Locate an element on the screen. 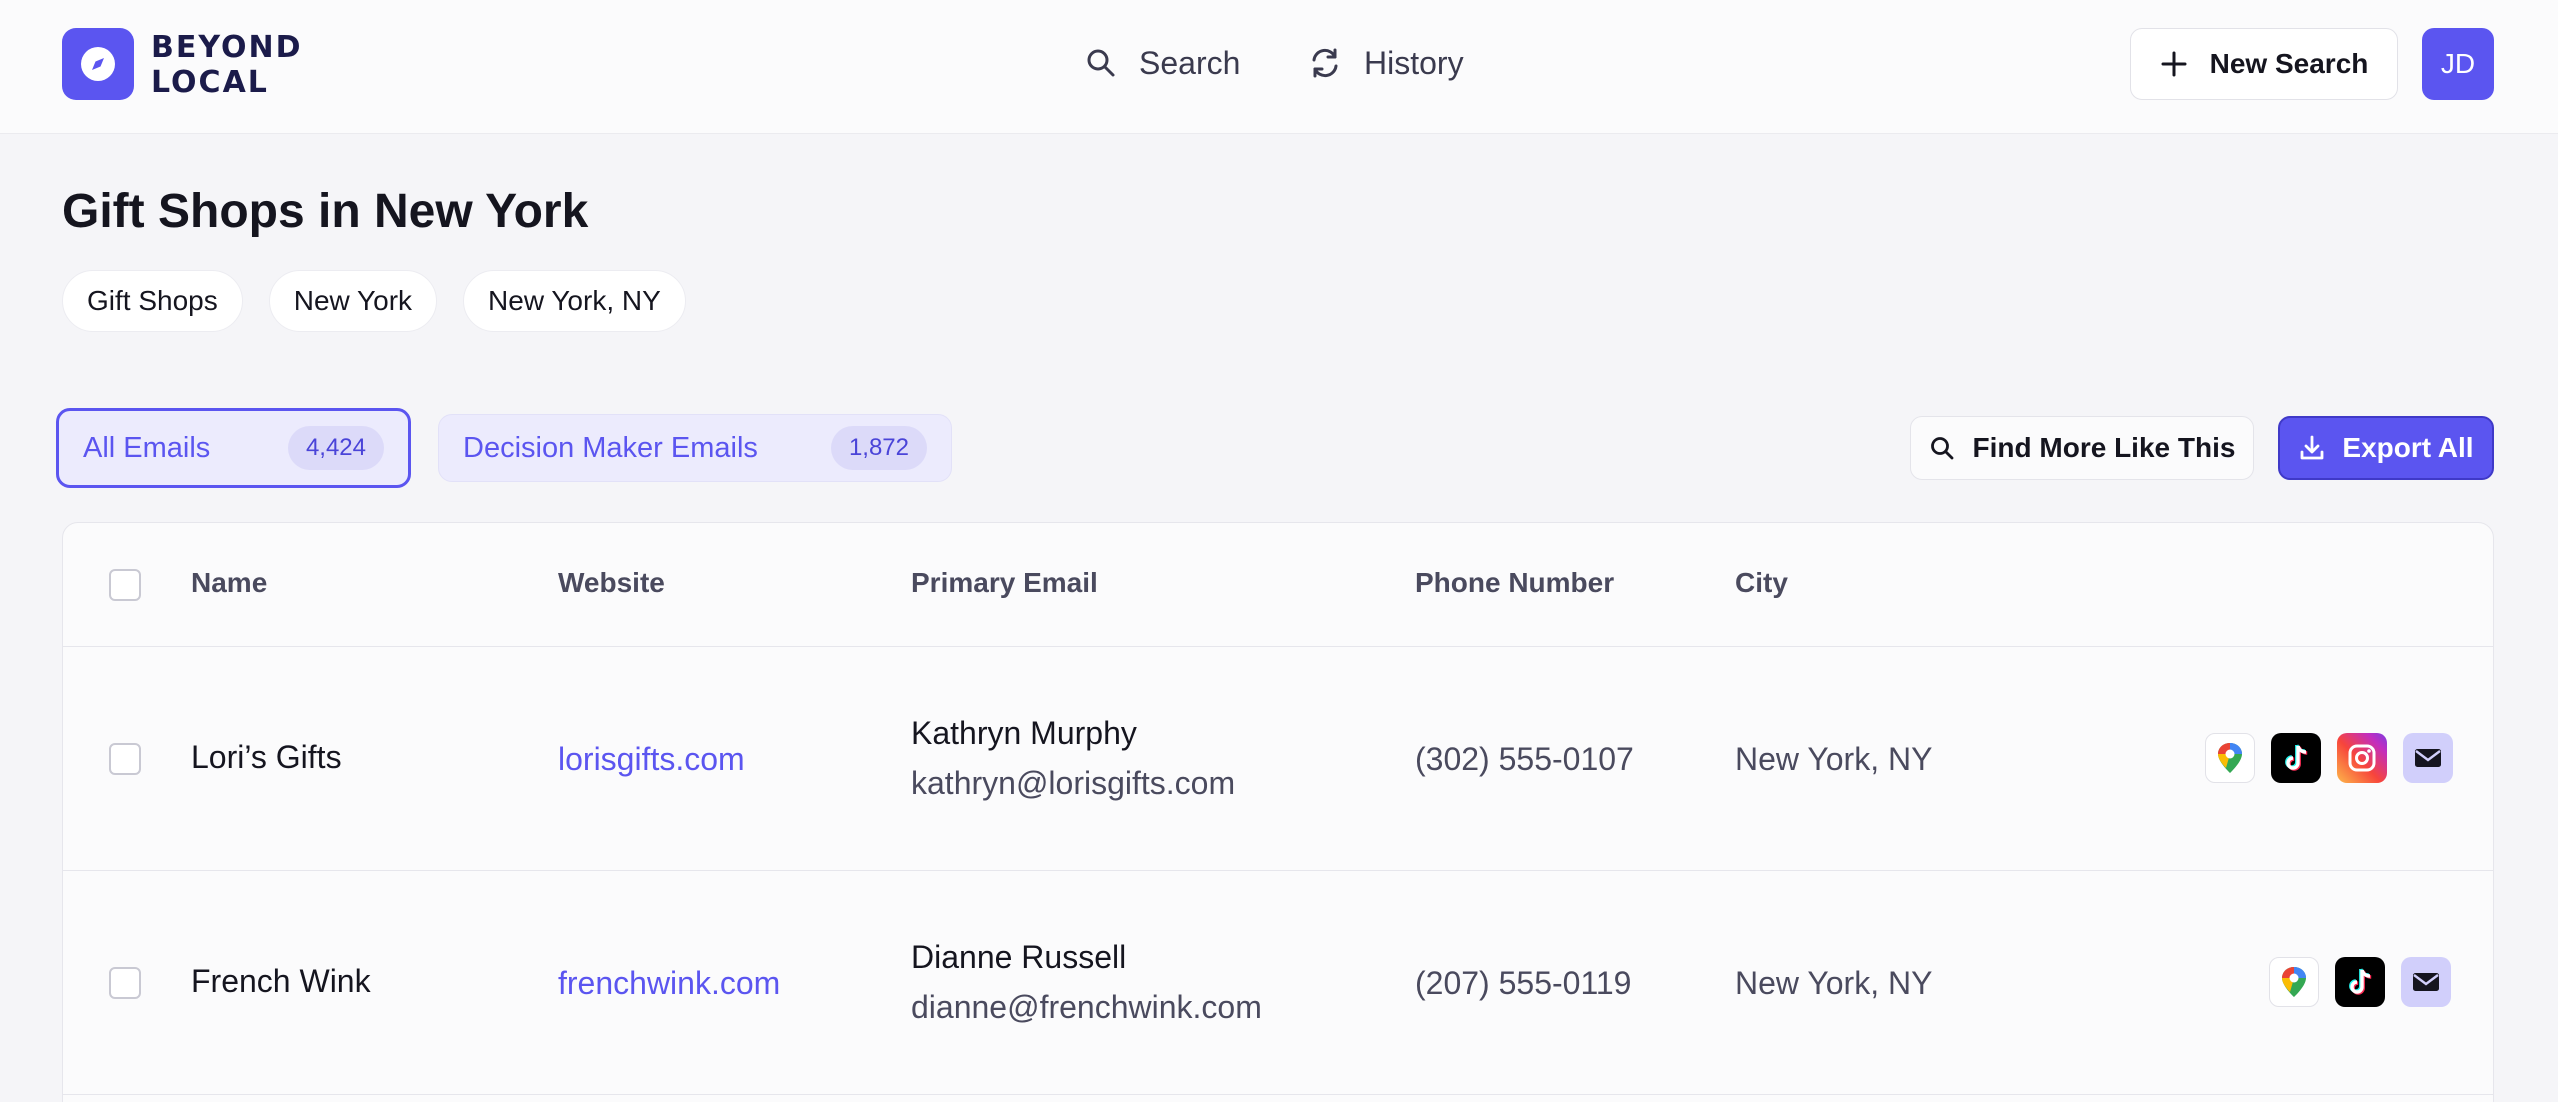 The image size is (2558, 1102). nav-search-label: Search is located at coordinates (1190, 62).